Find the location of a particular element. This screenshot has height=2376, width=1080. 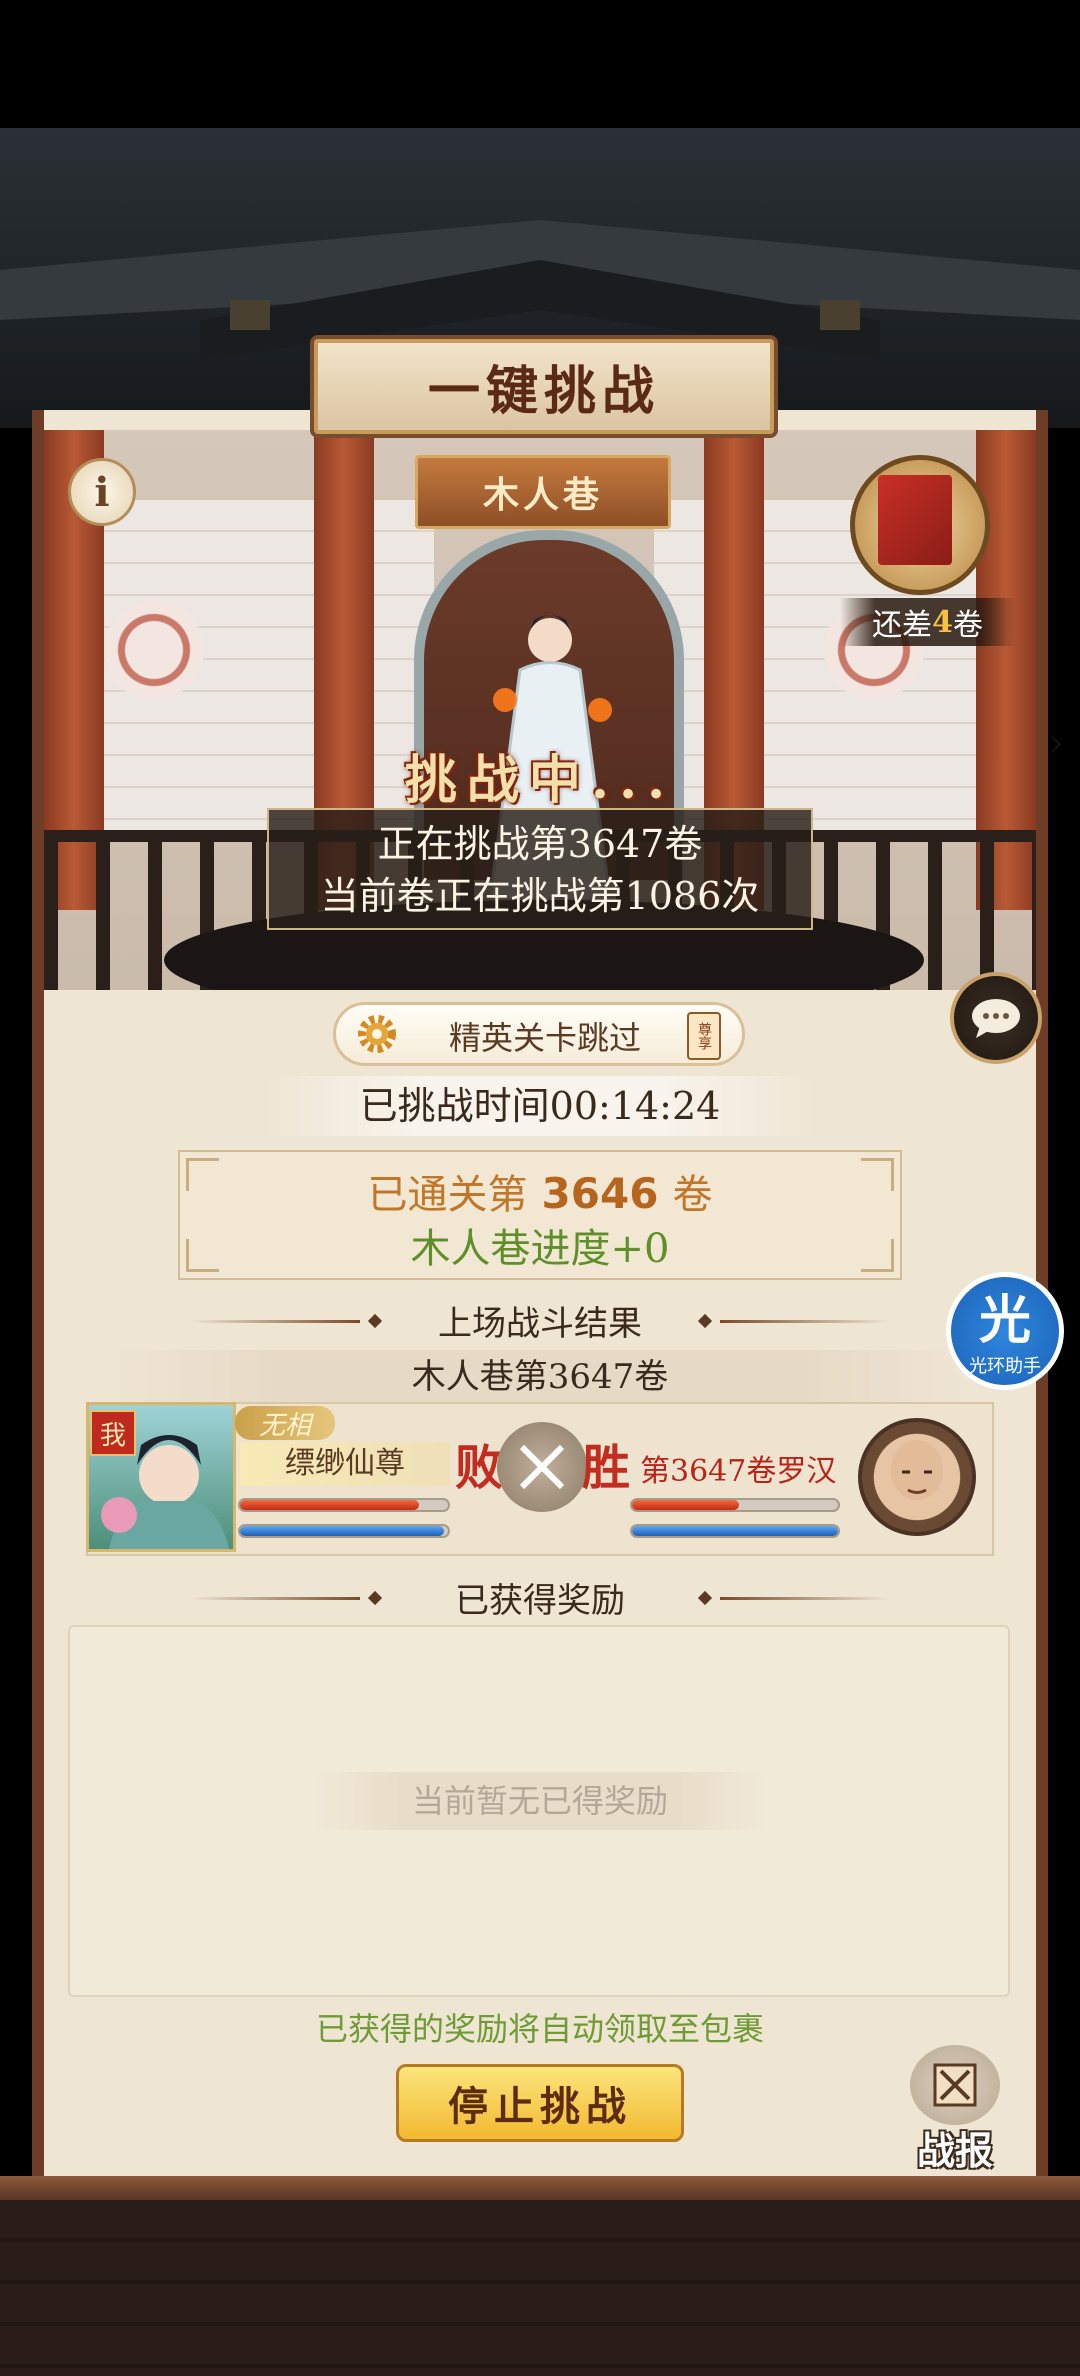

player-hp-bar is located at coordinates (344, 1505).